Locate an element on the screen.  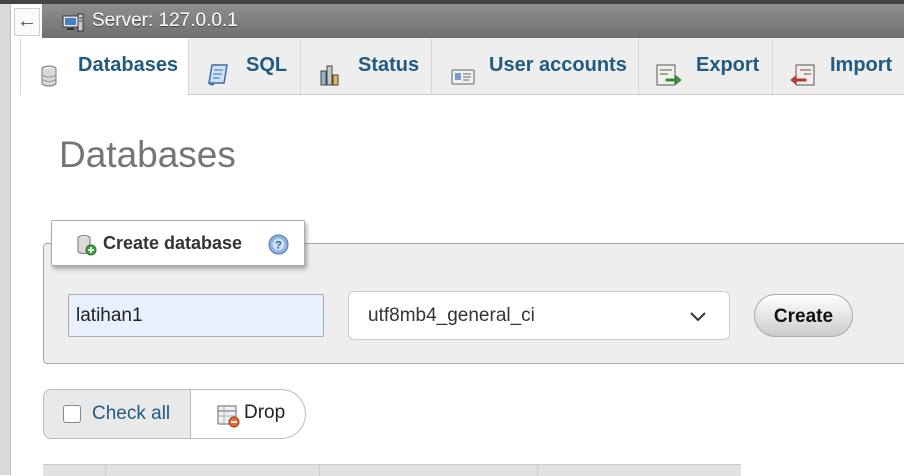
tab-label: Import is located at coordinates (861, 65).